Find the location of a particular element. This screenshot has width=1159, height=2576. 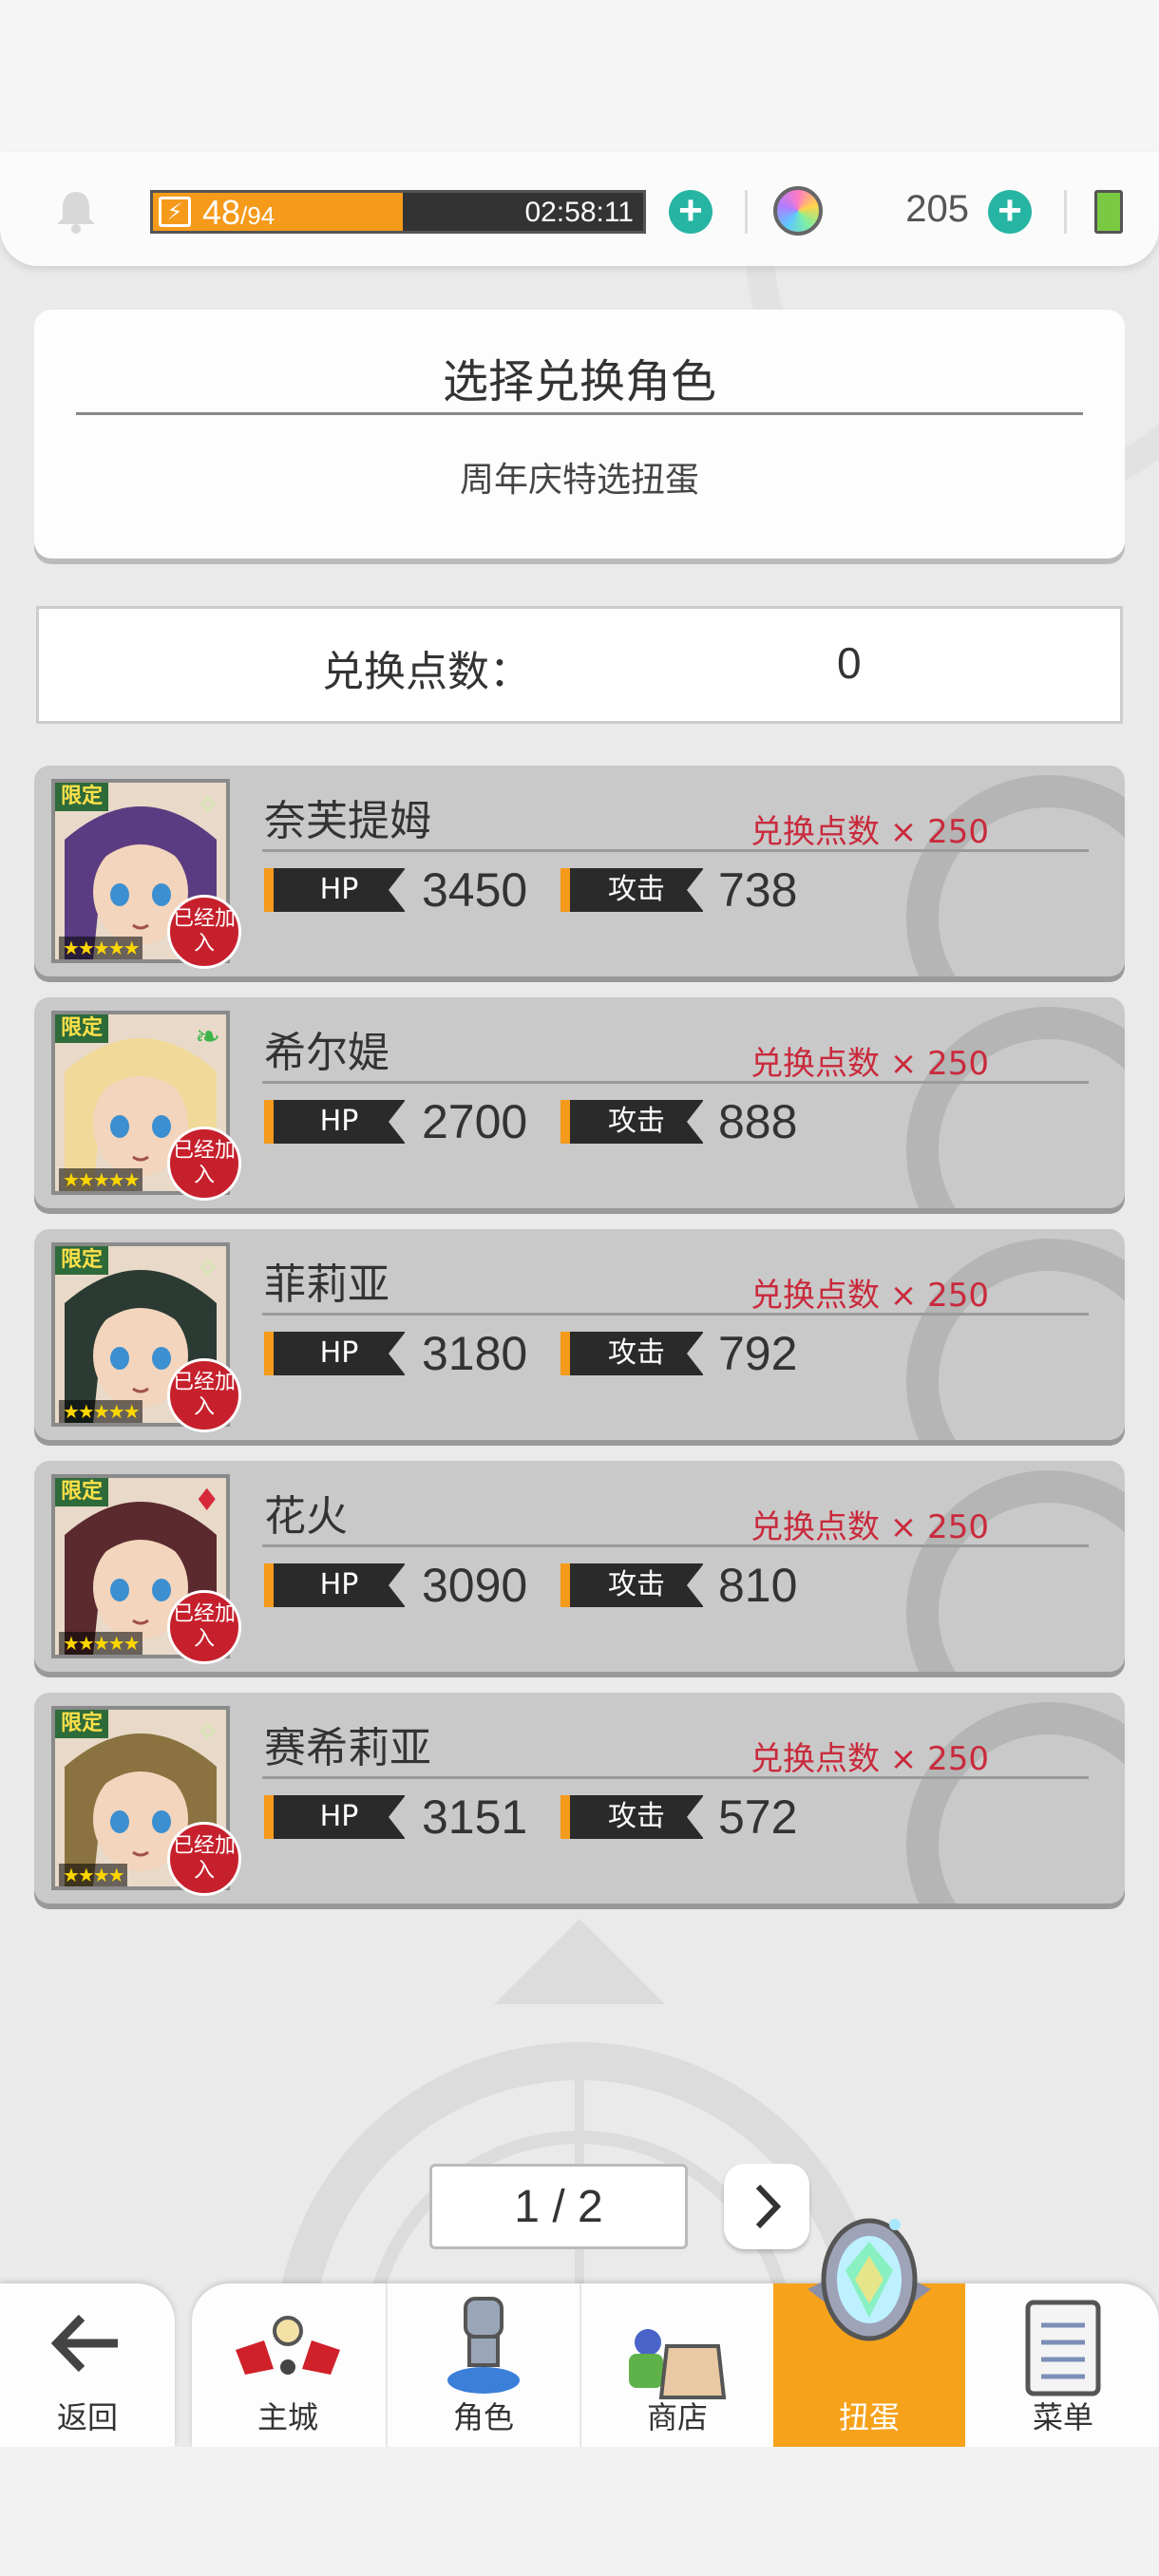

lightning-icon: ⚡ is located at coordinates (175, 212).